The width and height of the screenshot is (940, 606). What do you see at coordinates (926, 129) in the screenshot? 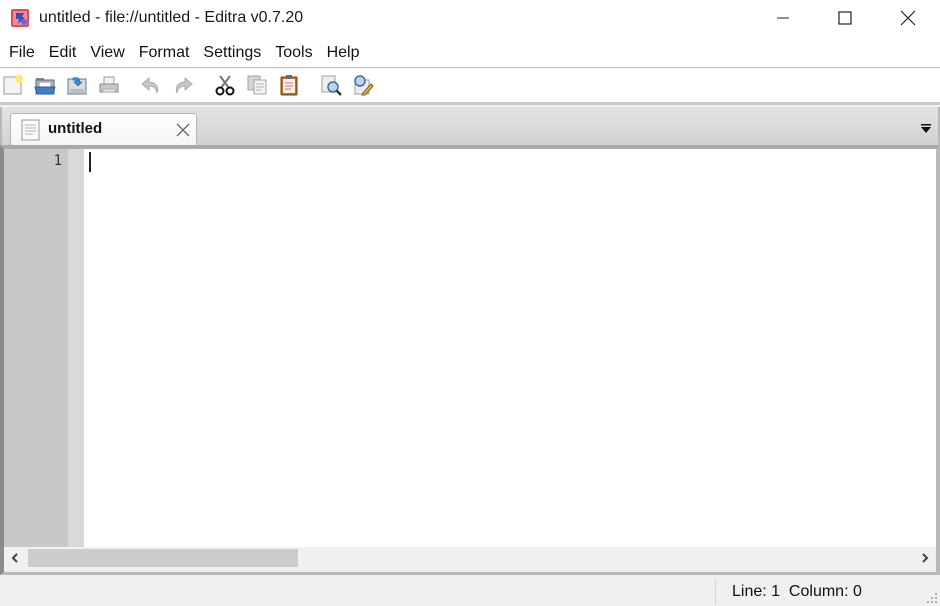
I see `tab-menu-dropdown-icon` at bounding box center [926, 129].